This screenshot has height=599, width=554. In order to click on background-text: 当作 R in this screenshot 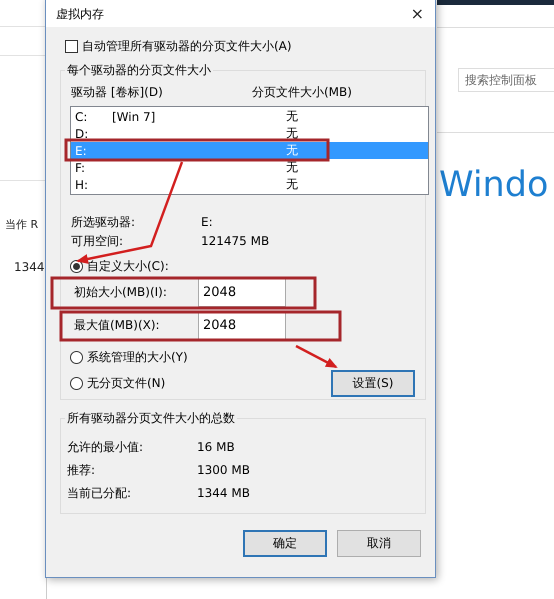, I will do `click(22, 224)`.